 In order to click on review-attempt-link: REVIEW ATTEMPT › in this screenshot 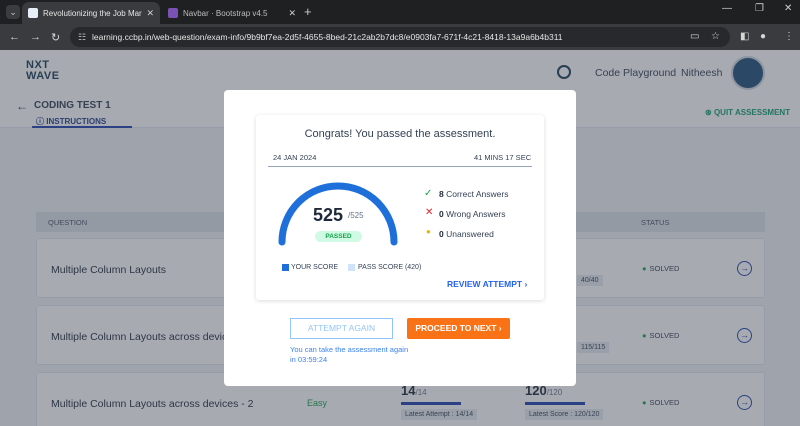, I will do `click(487, 284)`.